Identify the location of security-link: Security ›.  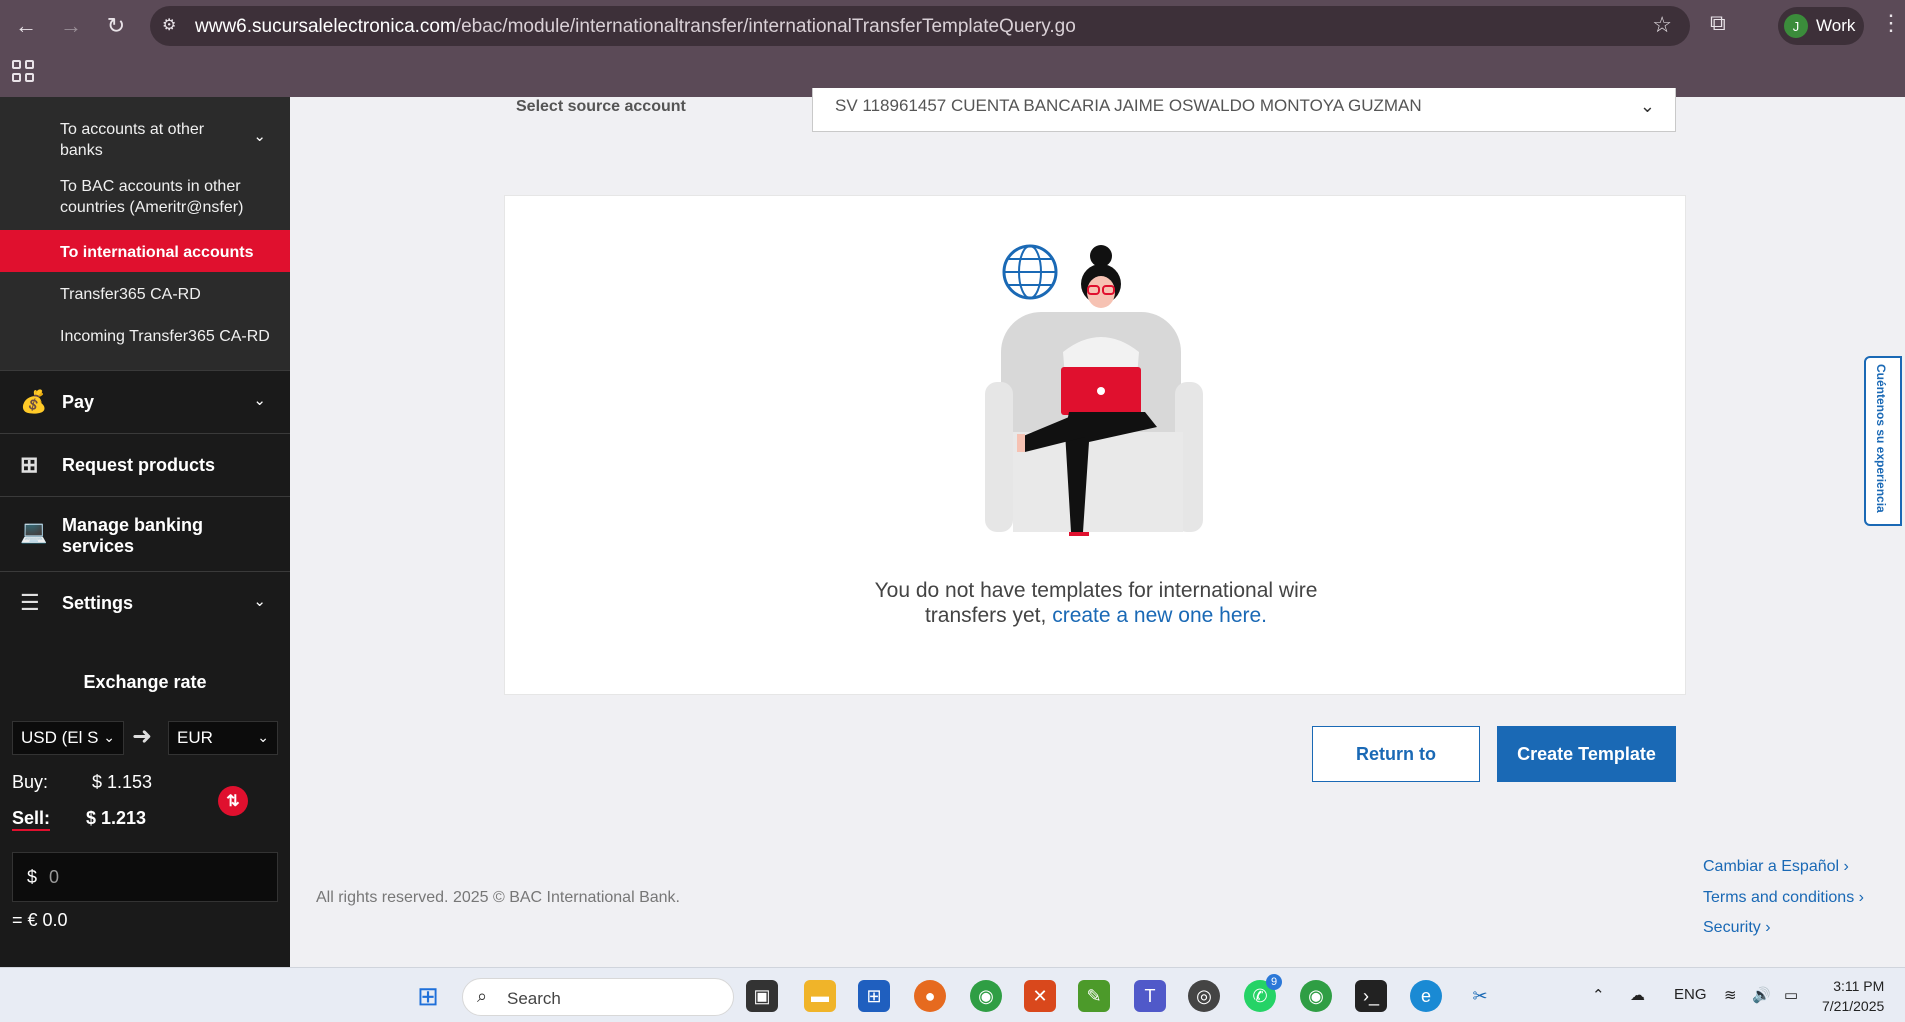
(1737, 928).